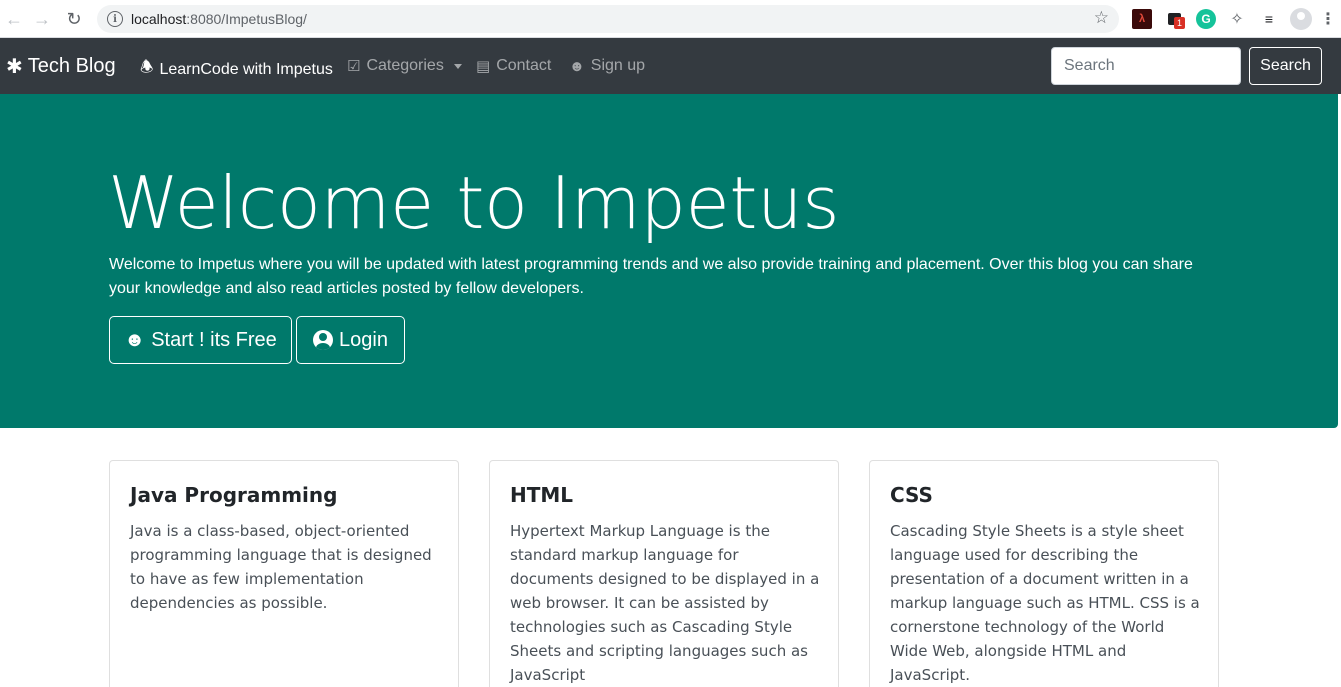 This screenshot has width=1341, height=687. I want to click on nav-item-contact: ▤ Contact, so click(513, 66).